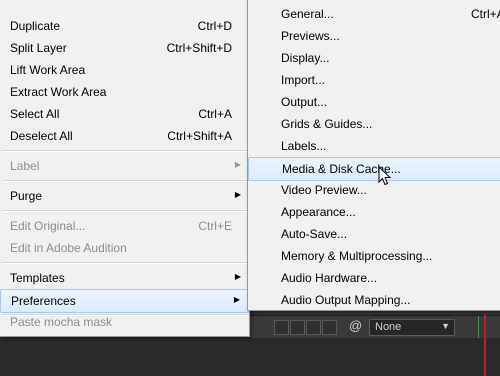 This screenshot has height=376, width=500. What do you see at coordinates (199, 48) in the screenshot?
I see `menu-item-shortcut: Ctrl+Shift+D` at bounding box center [199, 48].